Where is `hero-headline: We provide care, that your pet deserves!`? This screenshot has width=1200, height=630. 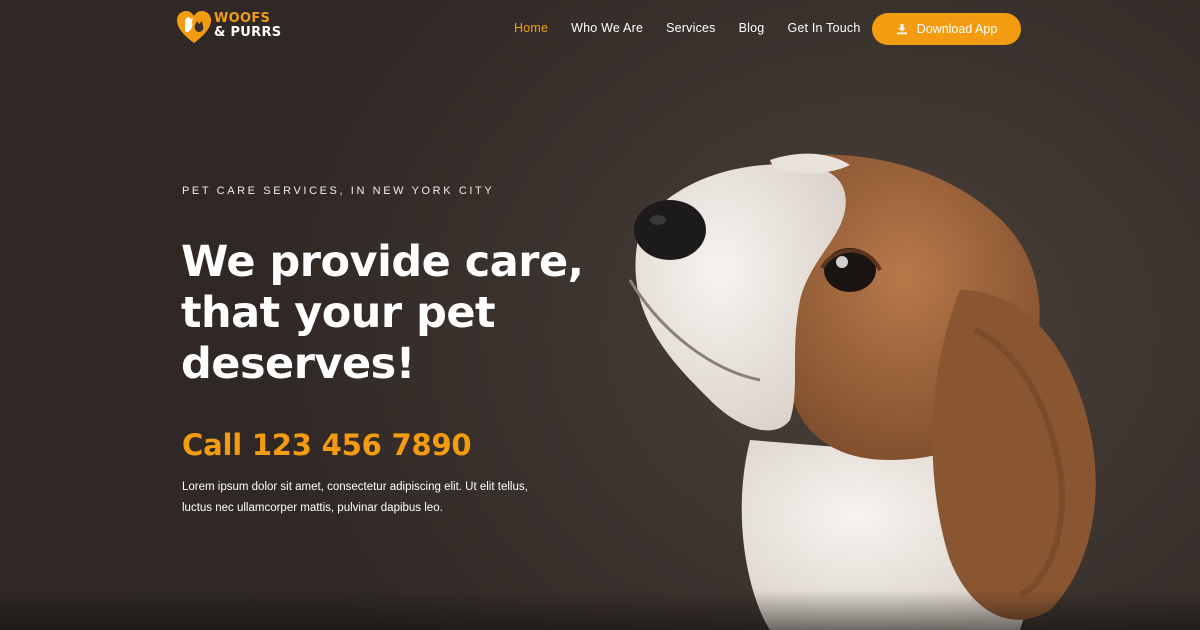 hero-headline: We provide care, that your pet deserves! is located at coordinates (391, 313).